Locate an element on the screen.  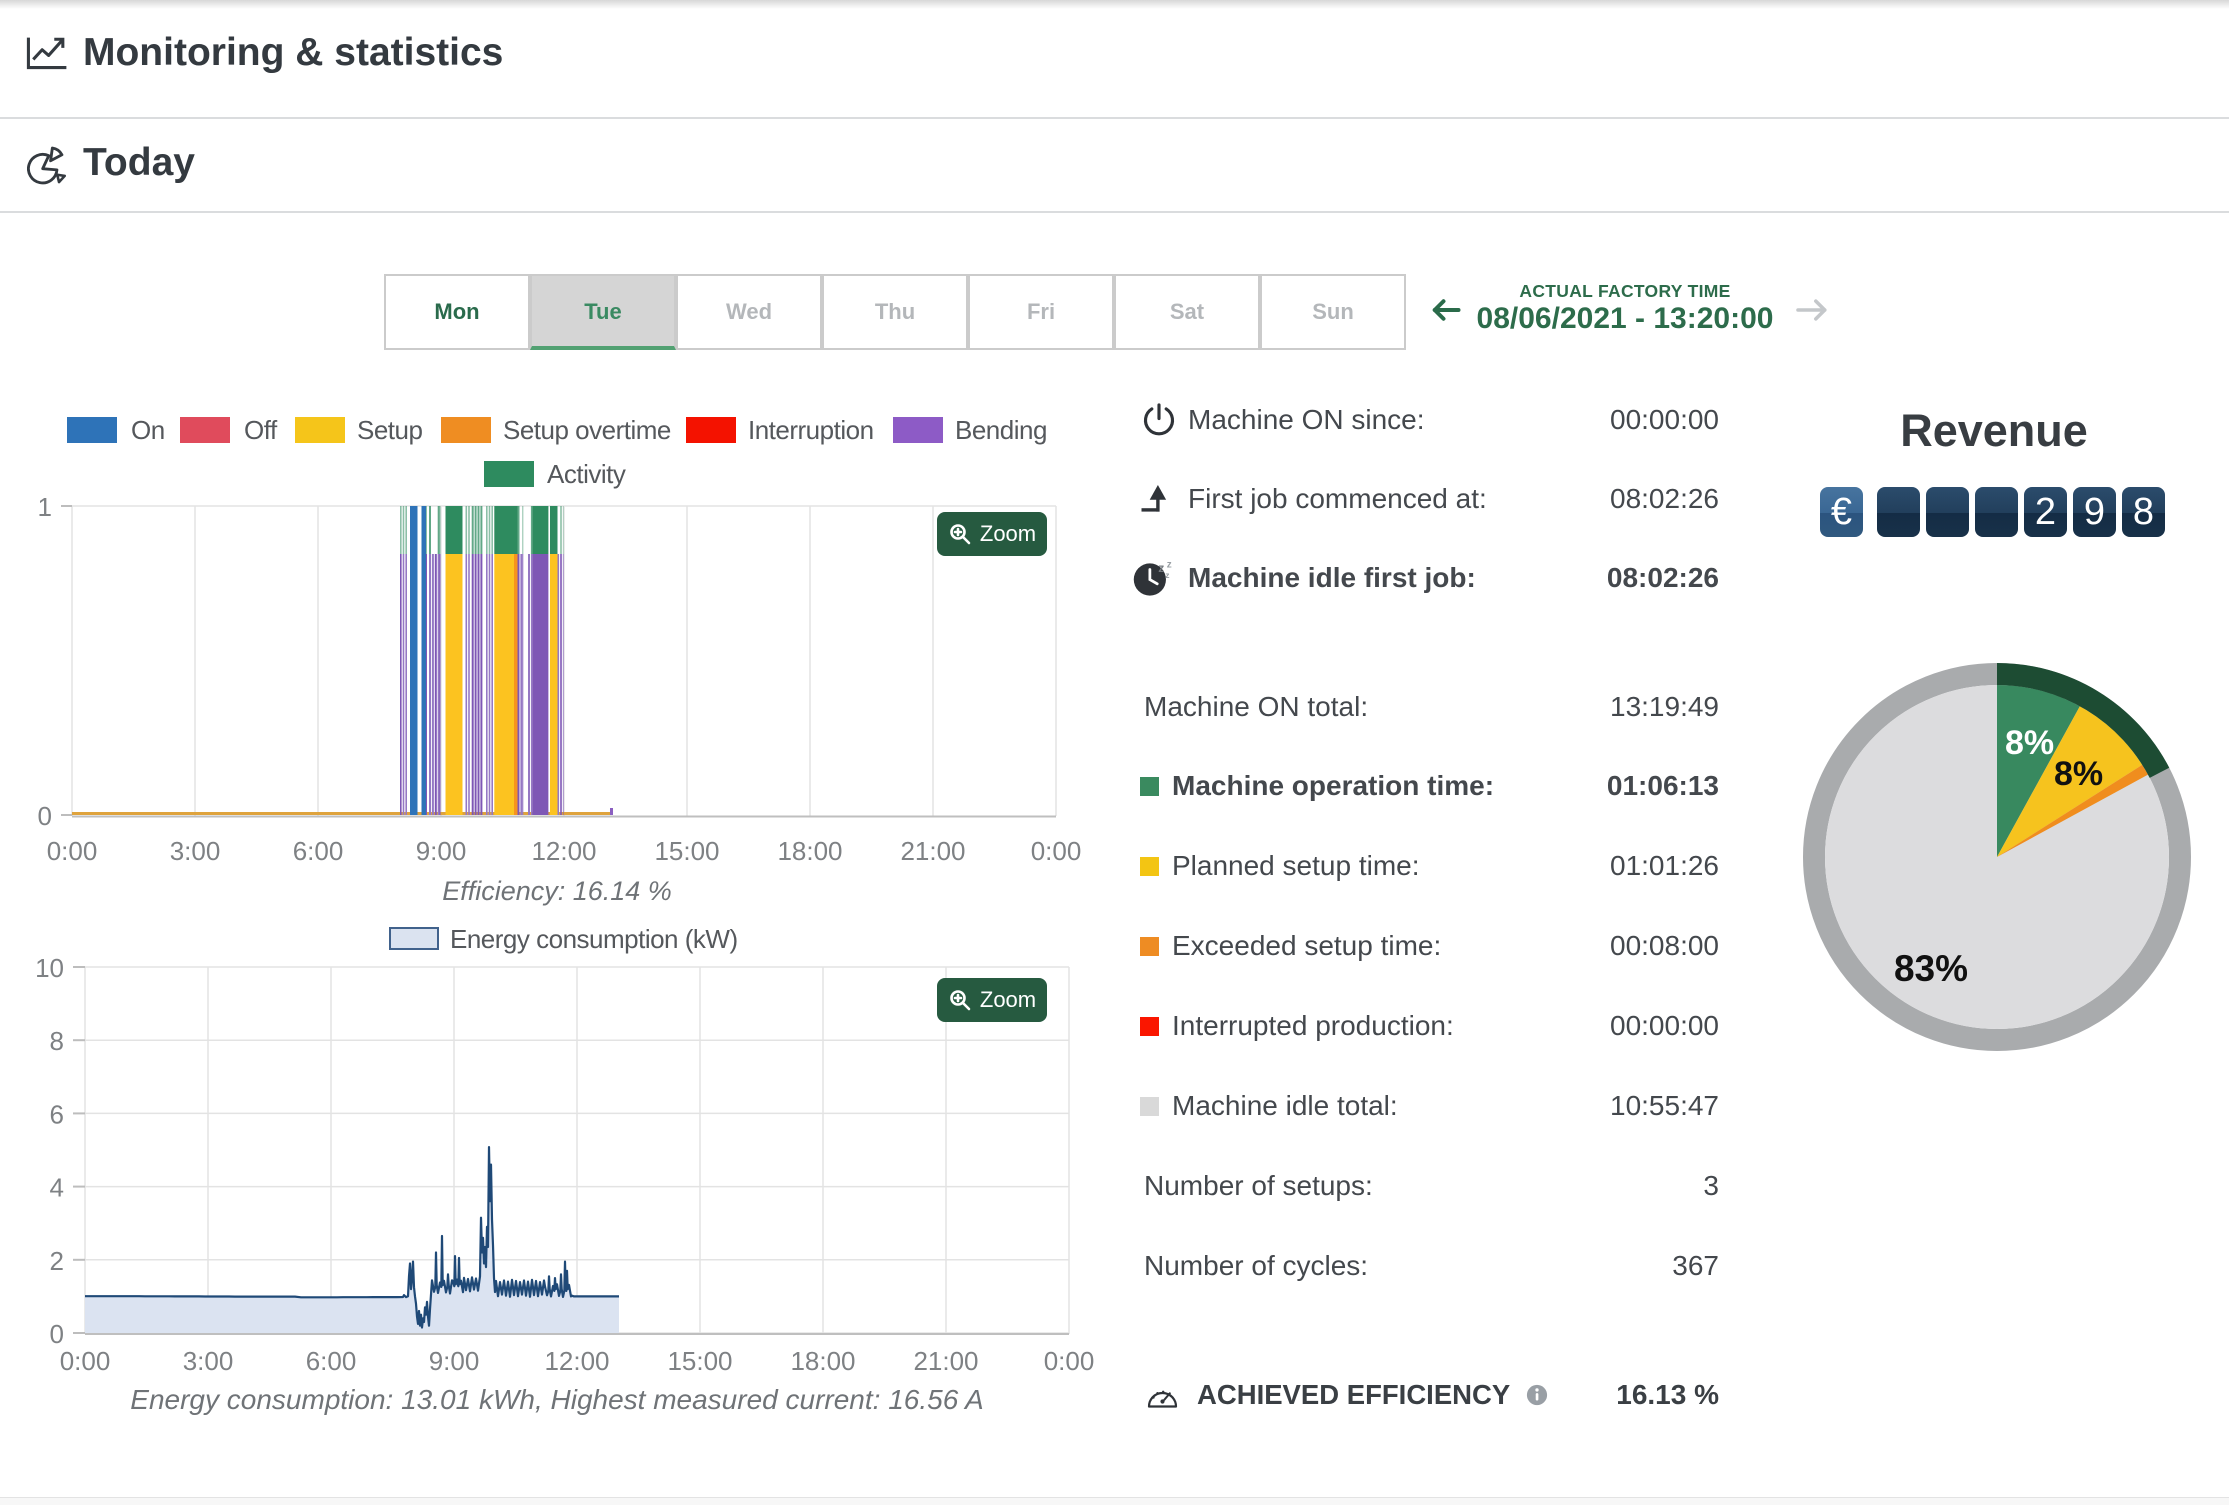
svg-text: 2 is located at coordinates (57, 1261).